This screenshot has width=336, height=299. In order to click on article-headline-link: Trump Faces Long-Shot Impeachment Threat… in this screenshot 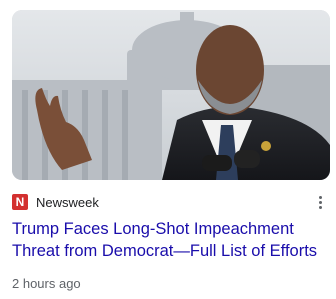, I will do `click(171, 240)`.